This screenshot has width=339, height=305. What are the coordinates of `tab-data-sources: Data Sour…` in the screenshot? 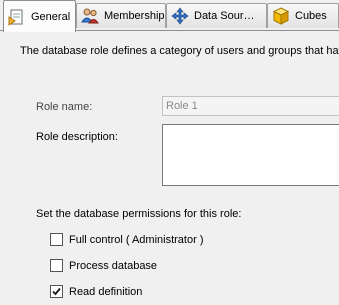 It's located at (216, 15).